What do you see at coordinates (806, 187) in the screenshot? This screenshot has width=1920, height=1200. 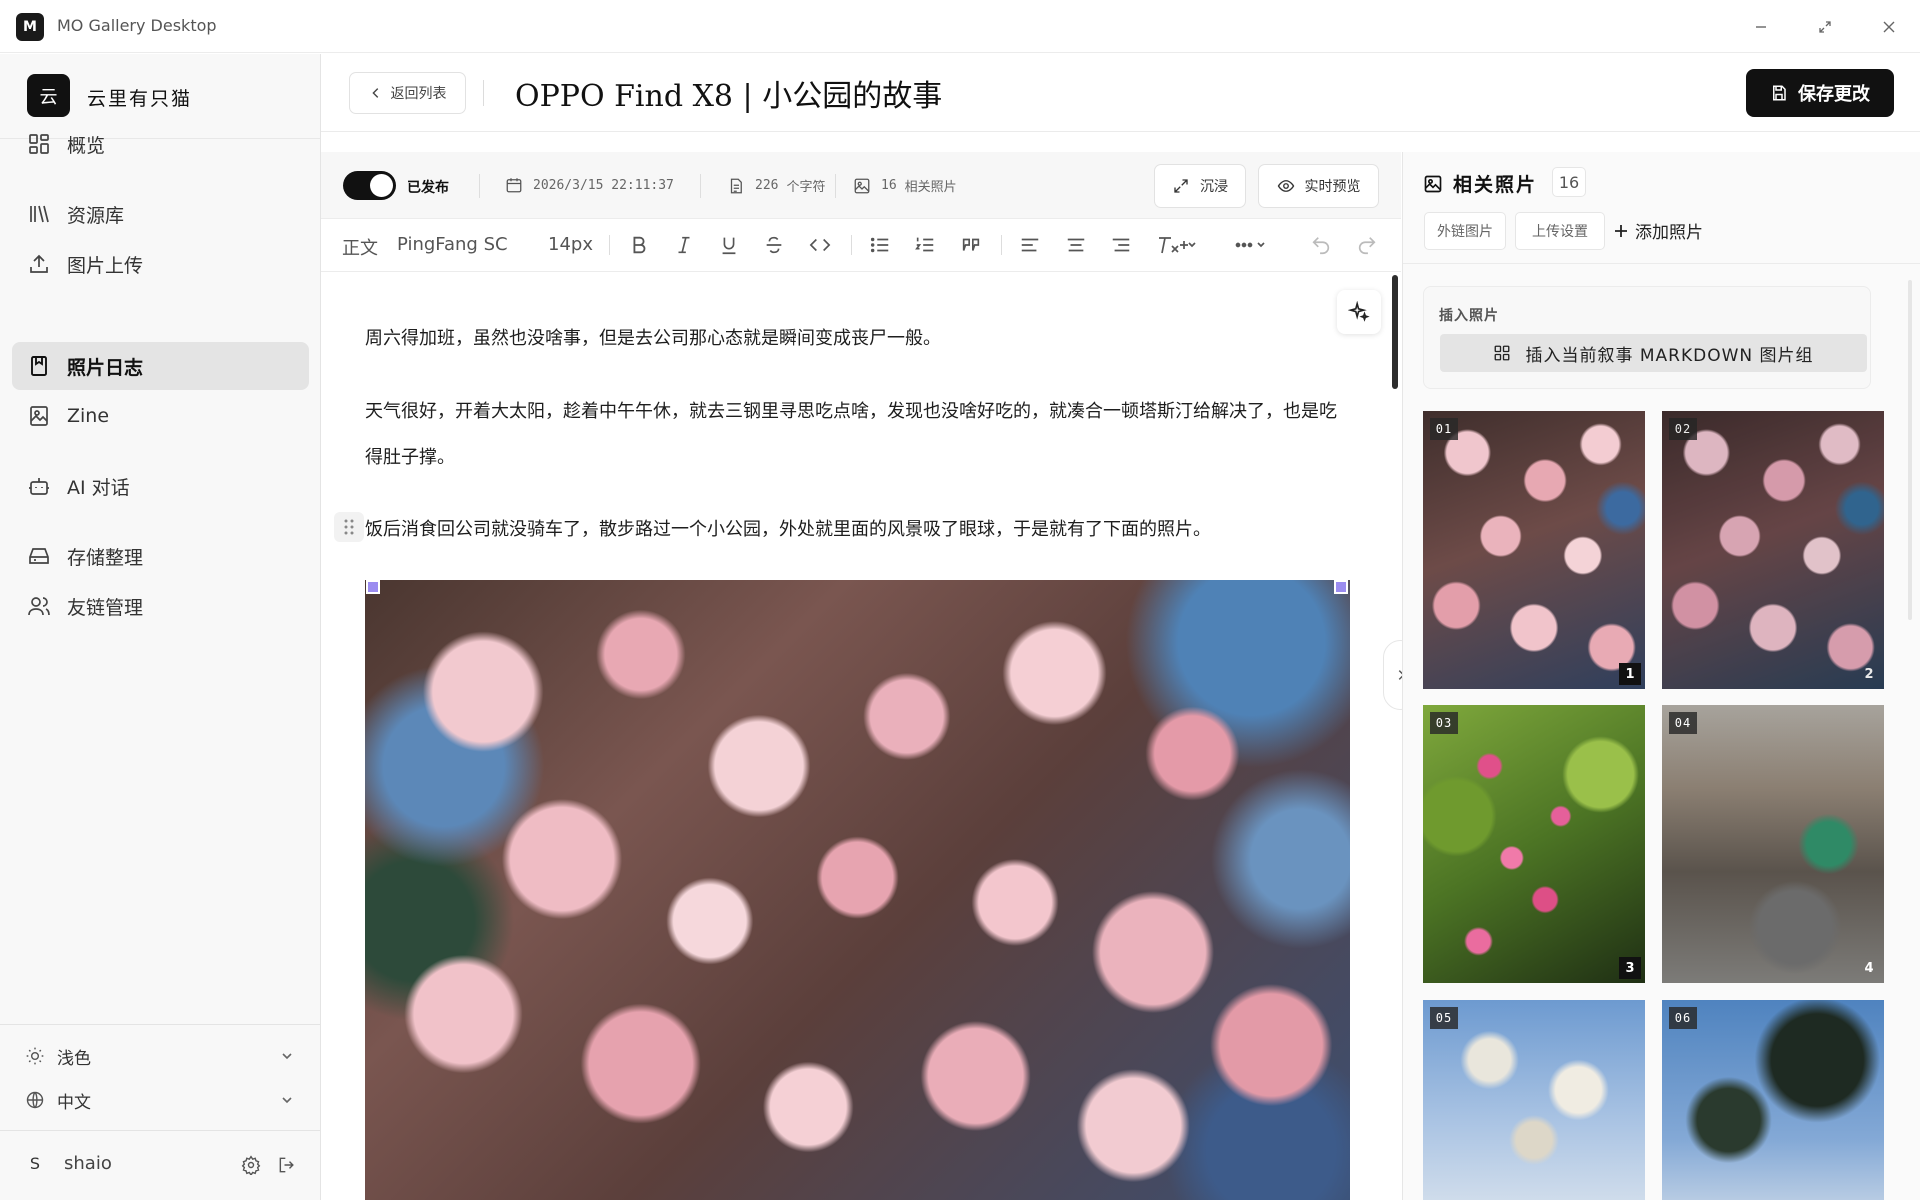 I see `word-count-unit: 个字符` at bounding box center [806, 187].